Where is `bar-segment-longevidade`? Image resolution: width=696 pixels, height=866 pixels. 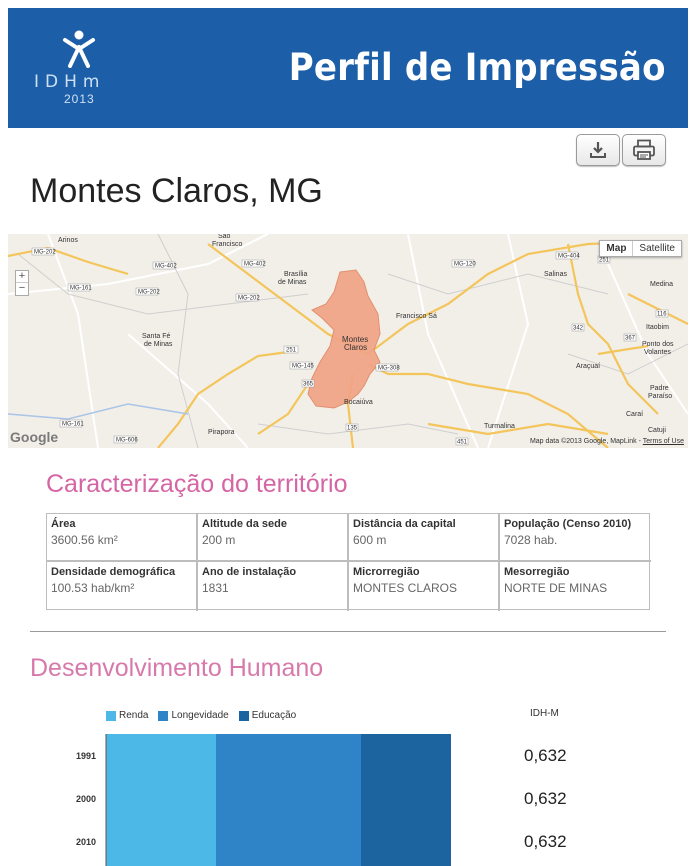
bar-segment-longevidade is located at coordinates (288, 800).